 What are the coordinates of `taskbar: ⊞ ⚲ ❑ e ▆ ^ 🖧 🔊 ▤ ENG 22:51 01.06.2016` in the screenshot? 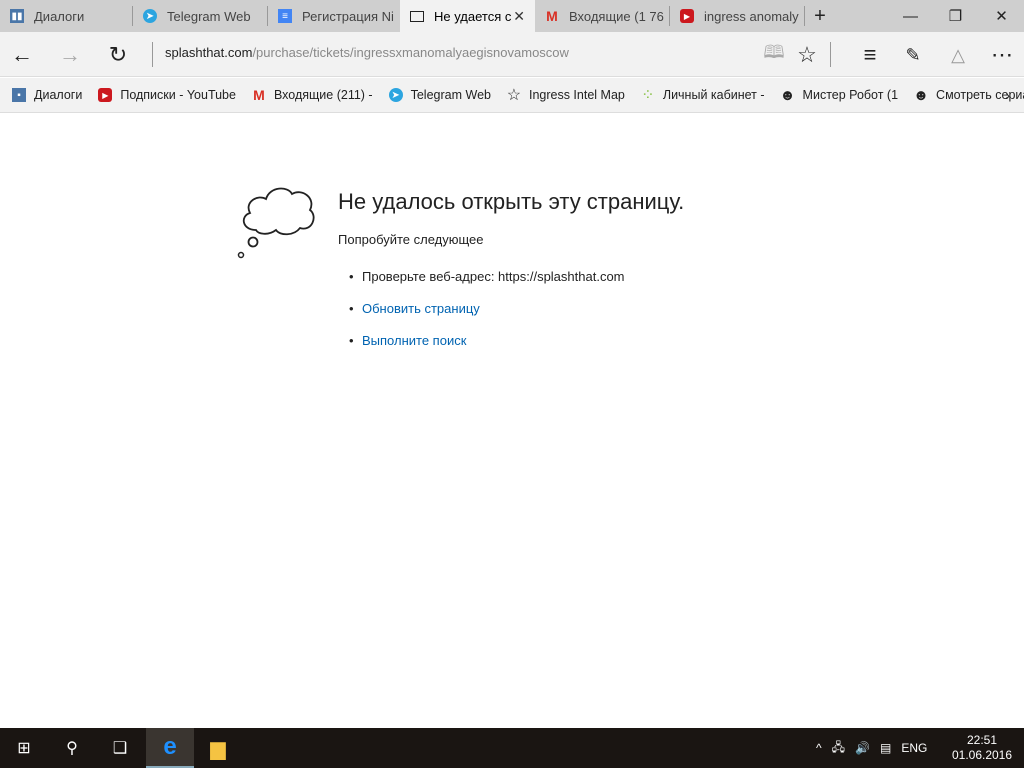 It's located at (512, 748).